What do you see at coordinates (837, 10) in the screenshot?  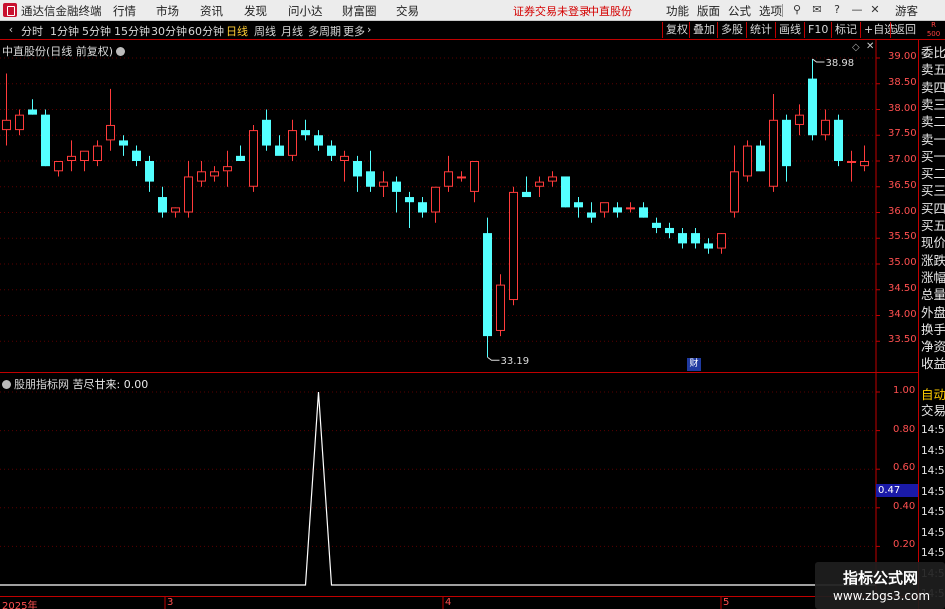 I see `help-icon: ?` at bounding box center [837, 10].